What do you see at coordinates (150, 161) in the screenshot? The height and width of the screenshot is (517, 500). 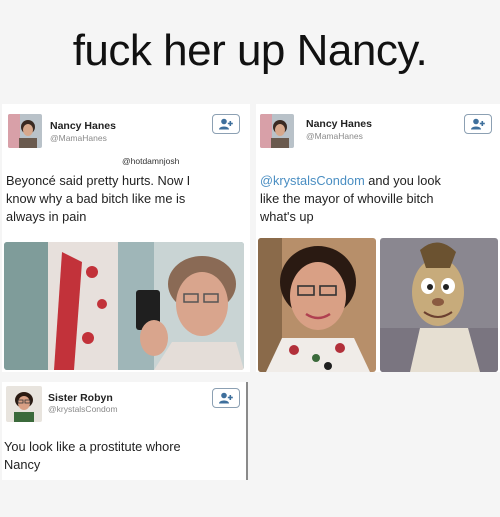 I see `reply-to-handle: @hotdamnjosh` at bounding box center [150, 161].